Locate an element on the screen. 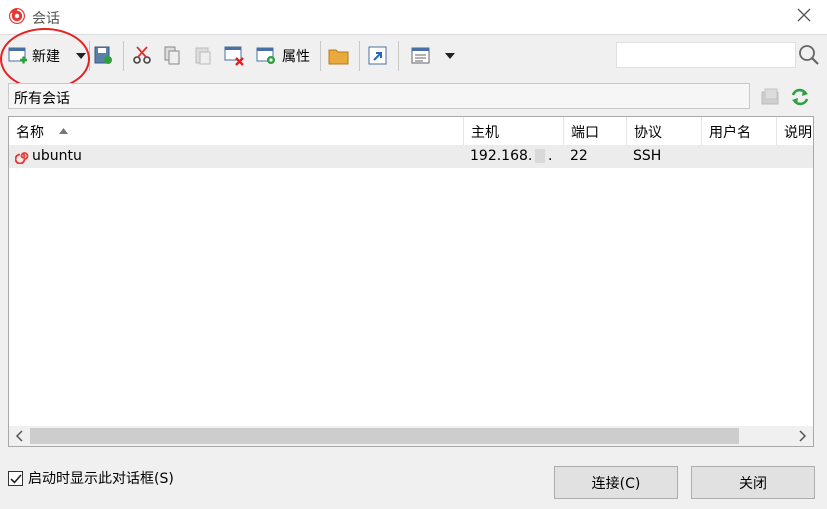 This screenshot has width=827, height=509. session-port: 22 is located at coordinates (579, 156).